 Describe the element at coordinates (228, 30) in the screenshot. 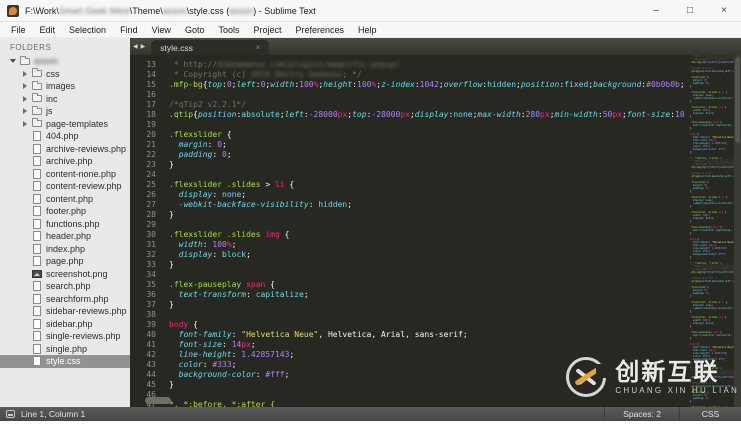

I see `menu-item-tools: Tools` at that location.